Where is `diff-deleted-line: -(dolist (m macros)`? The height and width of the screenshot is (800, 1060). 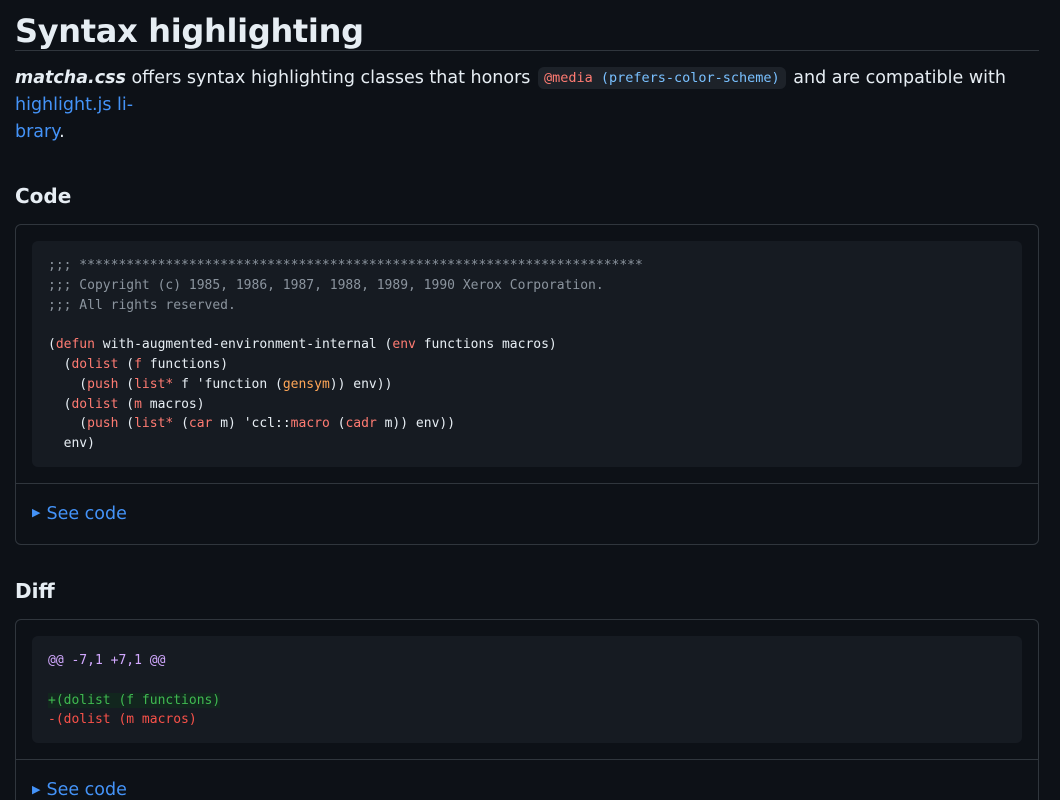 diff-deleted-line: -(dolist (m macros) is located at coordinates (122, 720).